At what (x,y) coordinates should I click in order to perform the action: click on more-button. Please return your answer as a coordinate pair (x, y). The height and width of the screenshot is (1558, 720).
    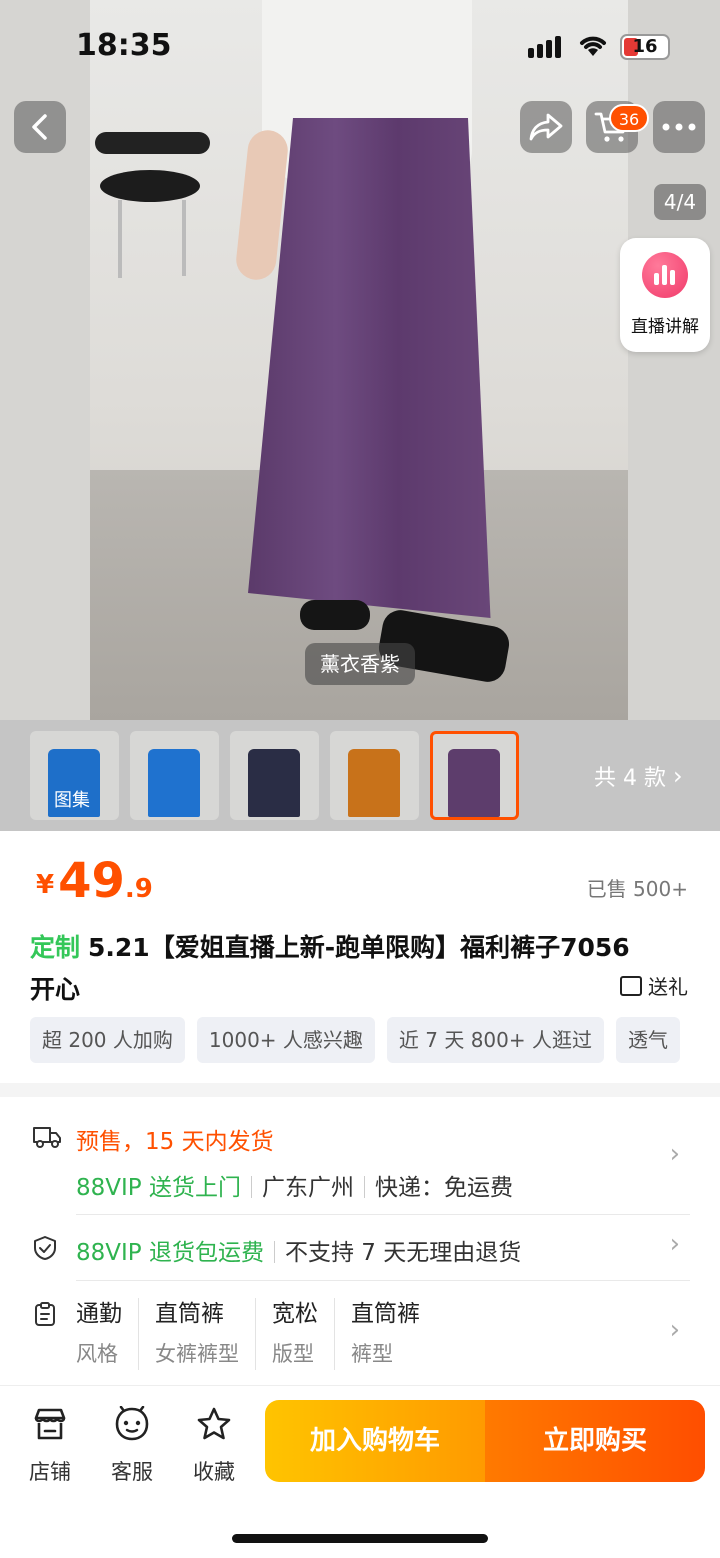
    Looking at the image, I should click on (679, 127).